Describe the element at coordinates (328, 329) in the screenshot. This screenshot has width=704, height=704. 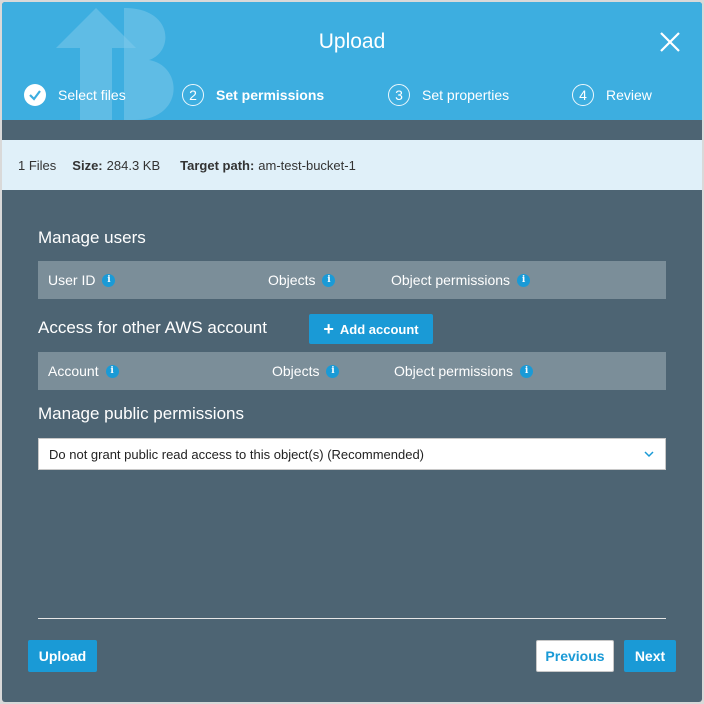
I see `plus-icon: +` at that location.